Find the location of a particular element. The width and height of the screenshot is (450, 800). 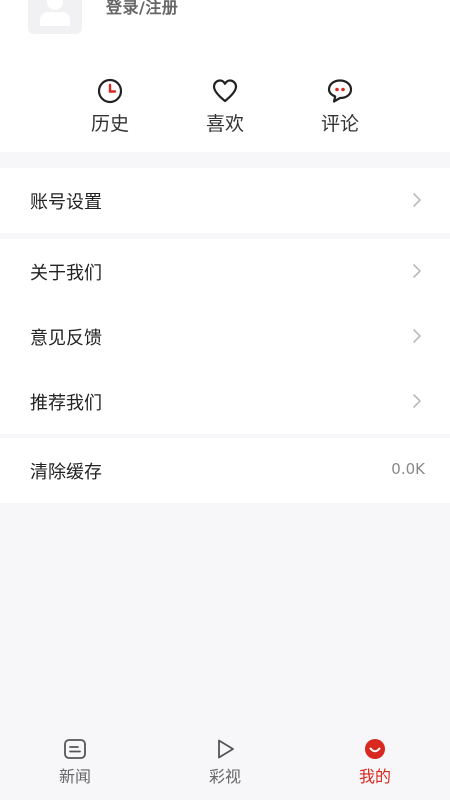

tab-video-label: 彩视 is located at coordinates (224, 776).